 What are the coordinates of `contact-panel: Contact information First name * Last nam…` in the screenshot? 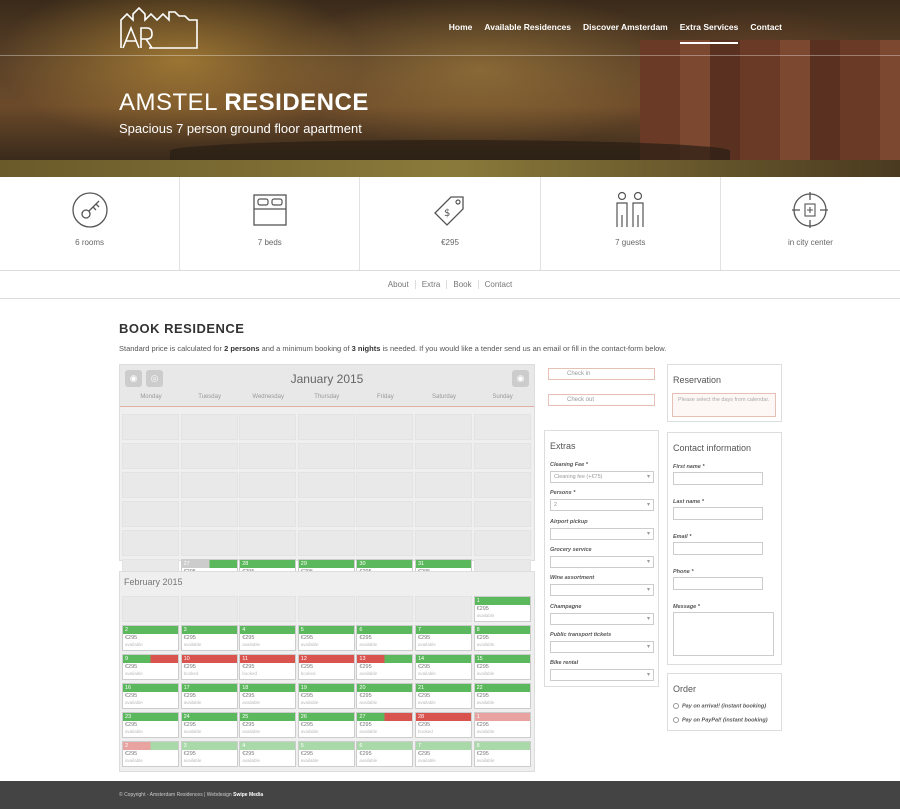 It's located at (724, 548).